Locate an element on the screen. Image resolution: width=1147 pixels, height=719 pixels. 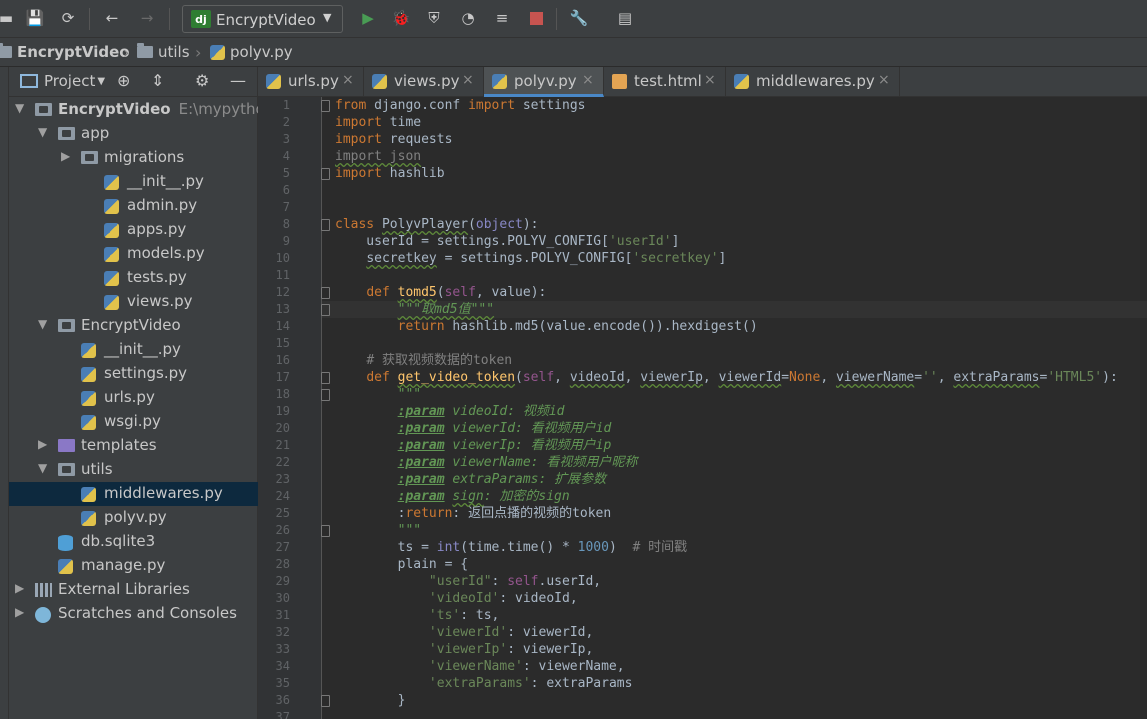
tree-item: ▶ Scratches and Consoles is located at coordinates (133, 614).